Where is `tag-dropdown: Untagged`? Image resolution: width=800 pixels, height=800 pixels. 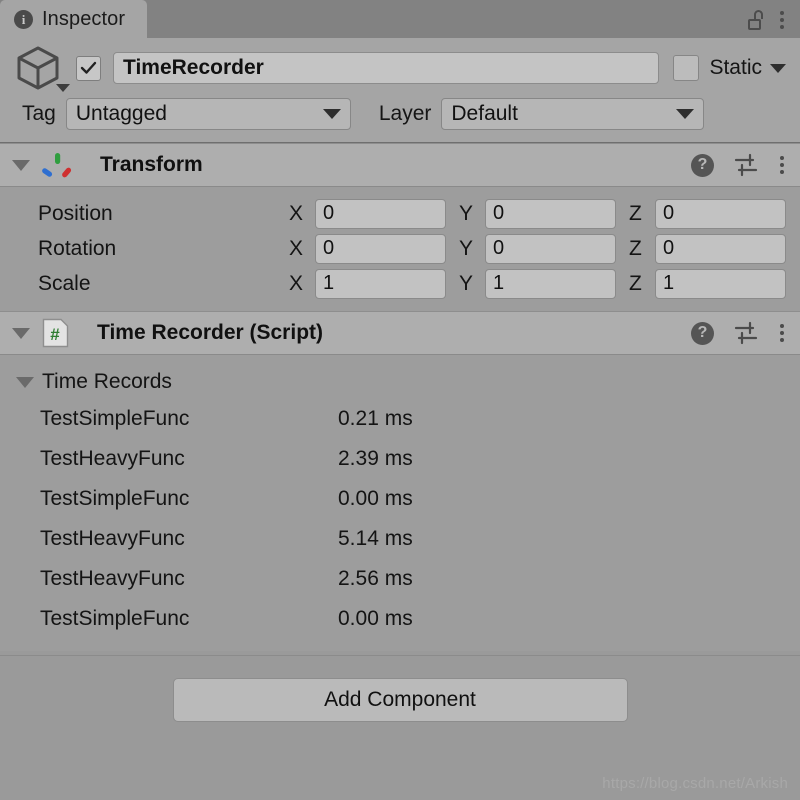
tag-dropdown: Untagged is located at coordinates (208, 114).